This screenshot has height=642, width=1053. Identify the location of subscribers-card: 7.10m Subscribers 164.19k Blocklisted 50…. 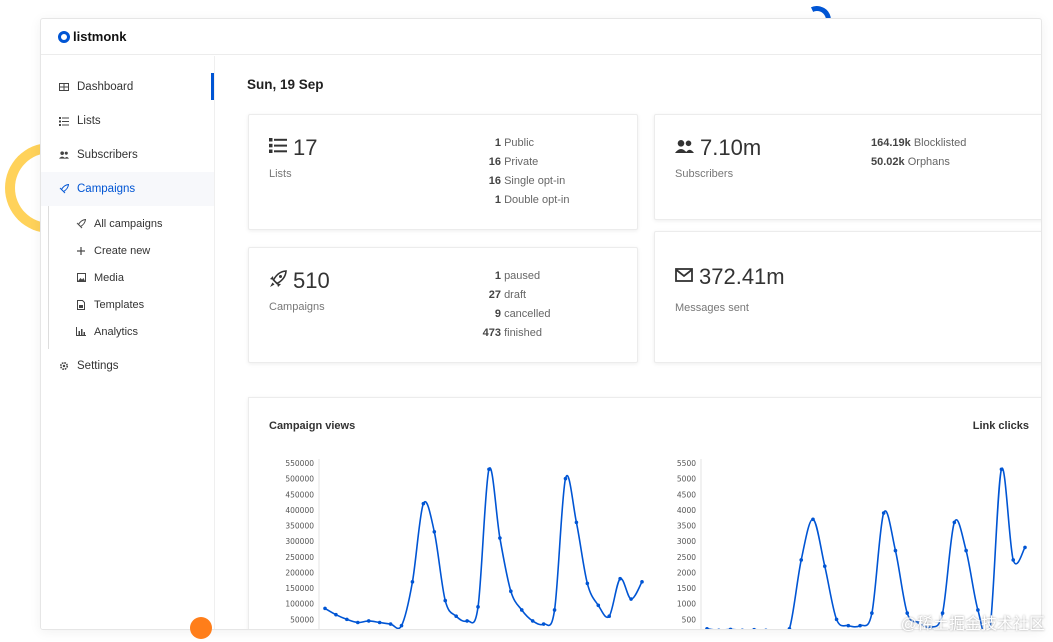
(847, 167).